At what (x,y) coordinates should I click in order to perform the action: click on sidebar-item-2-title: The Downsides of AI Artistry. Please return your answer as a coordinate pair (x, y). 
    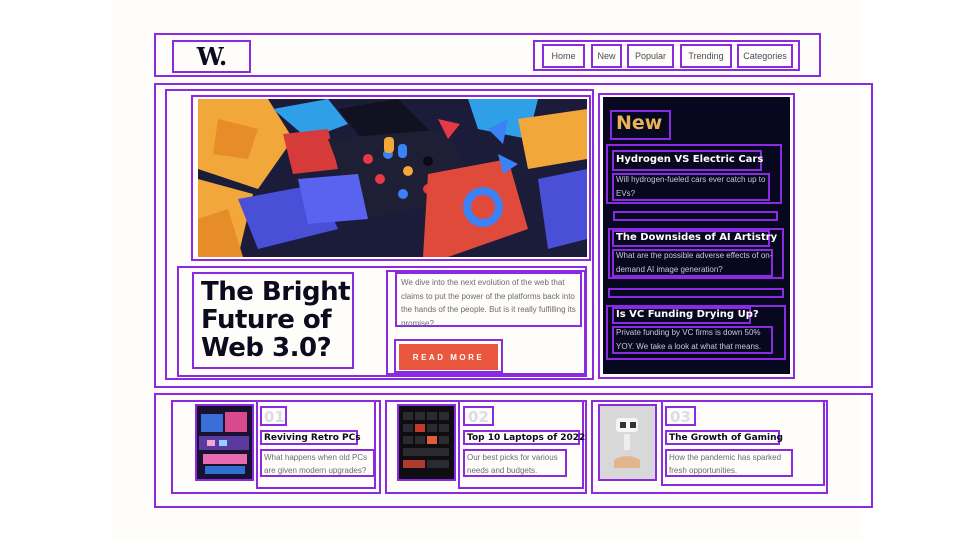
    Looking at the image, I should click on (696, 237).